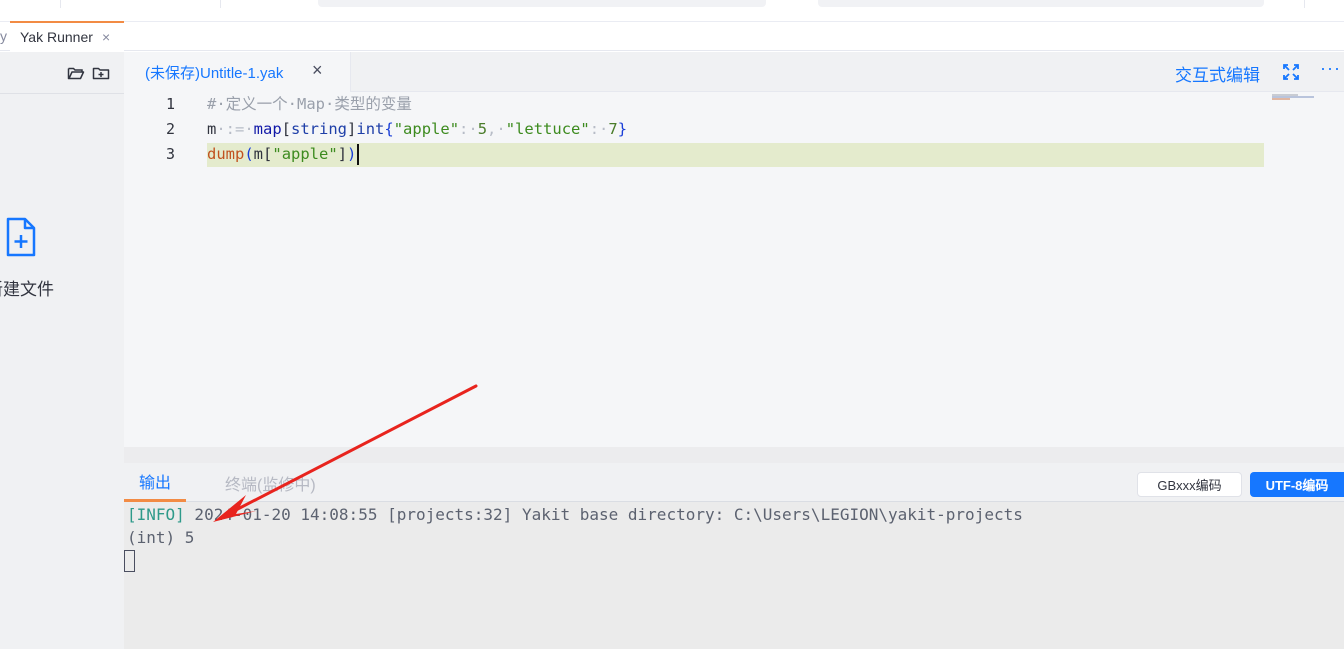 The width and height of the screenshot is (1344, 649). What do you see at coordinates (249, 154) in the screenshot?
I see `token: (` at bounding box center [249, 154].